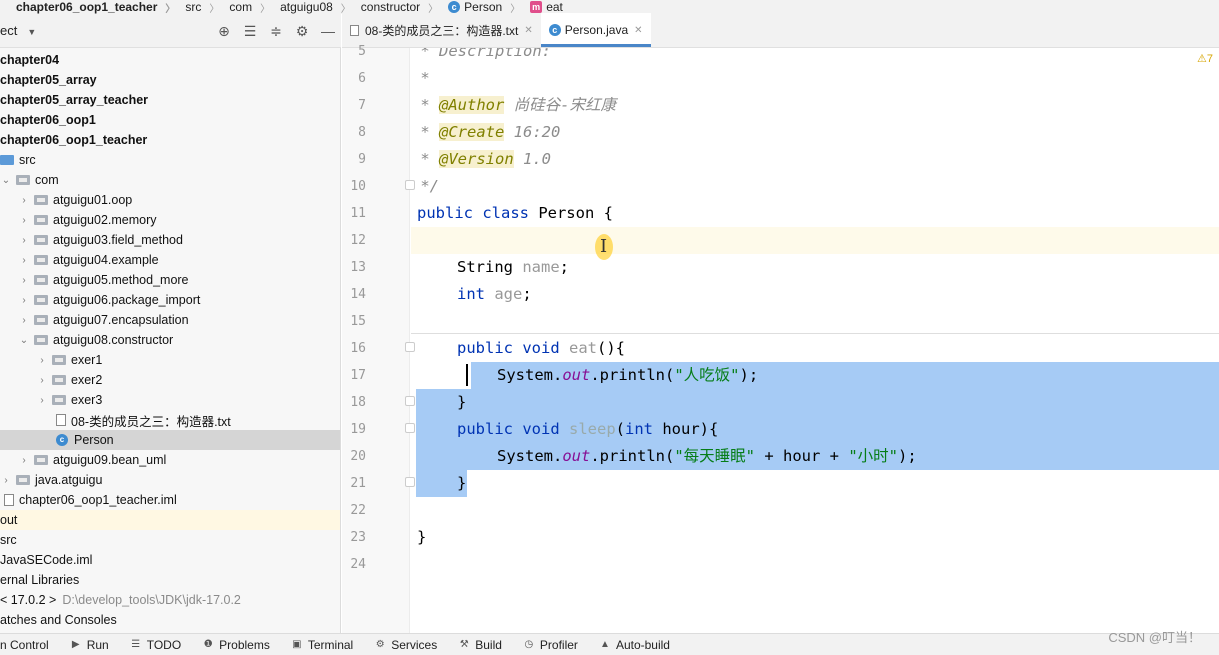  Describe the element at coordinates (170, 80) in the screenshot. I see `tree-item-chapter05-array: chapter05_array` at that location.